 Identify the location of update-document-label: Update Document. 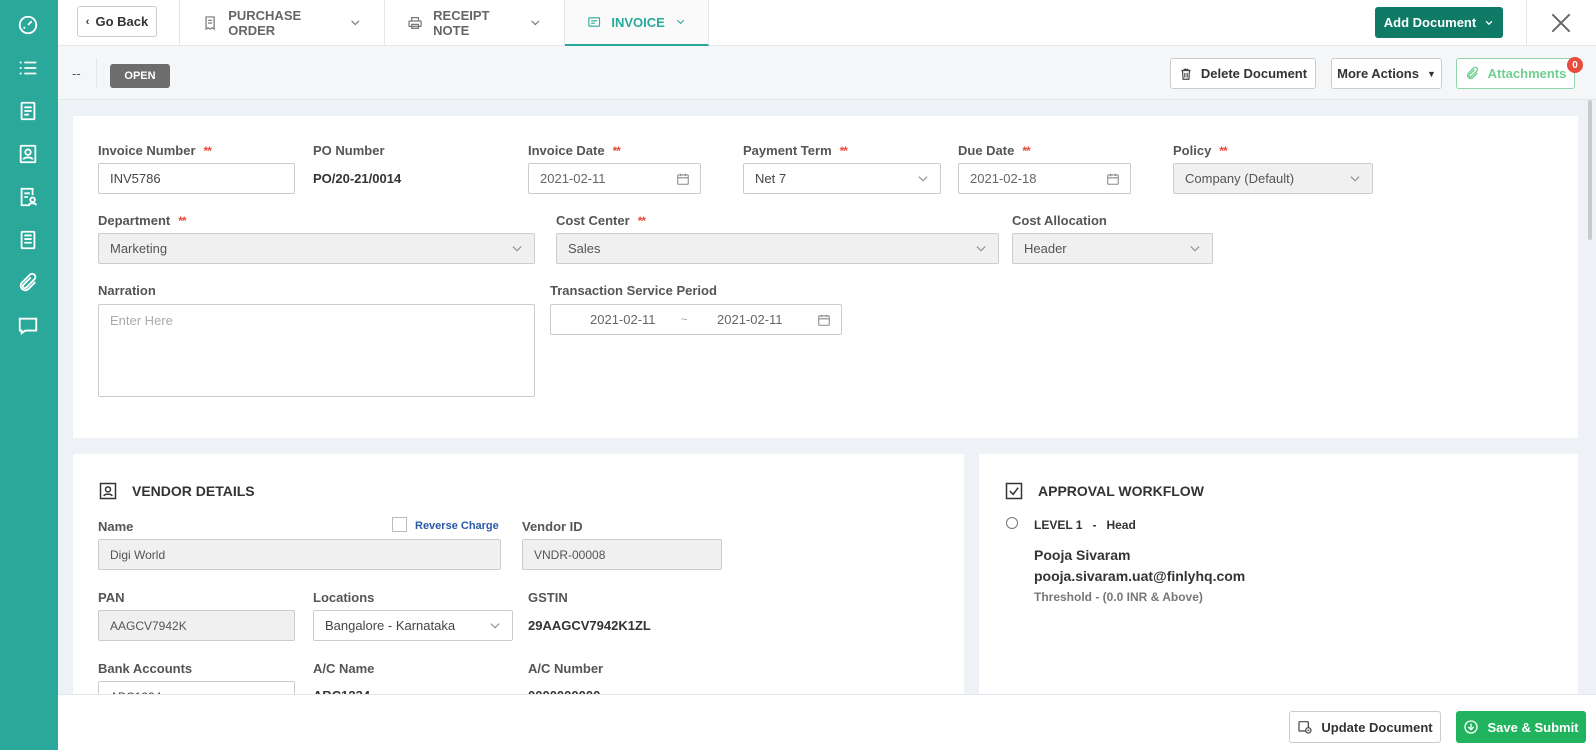
(1377, 727).